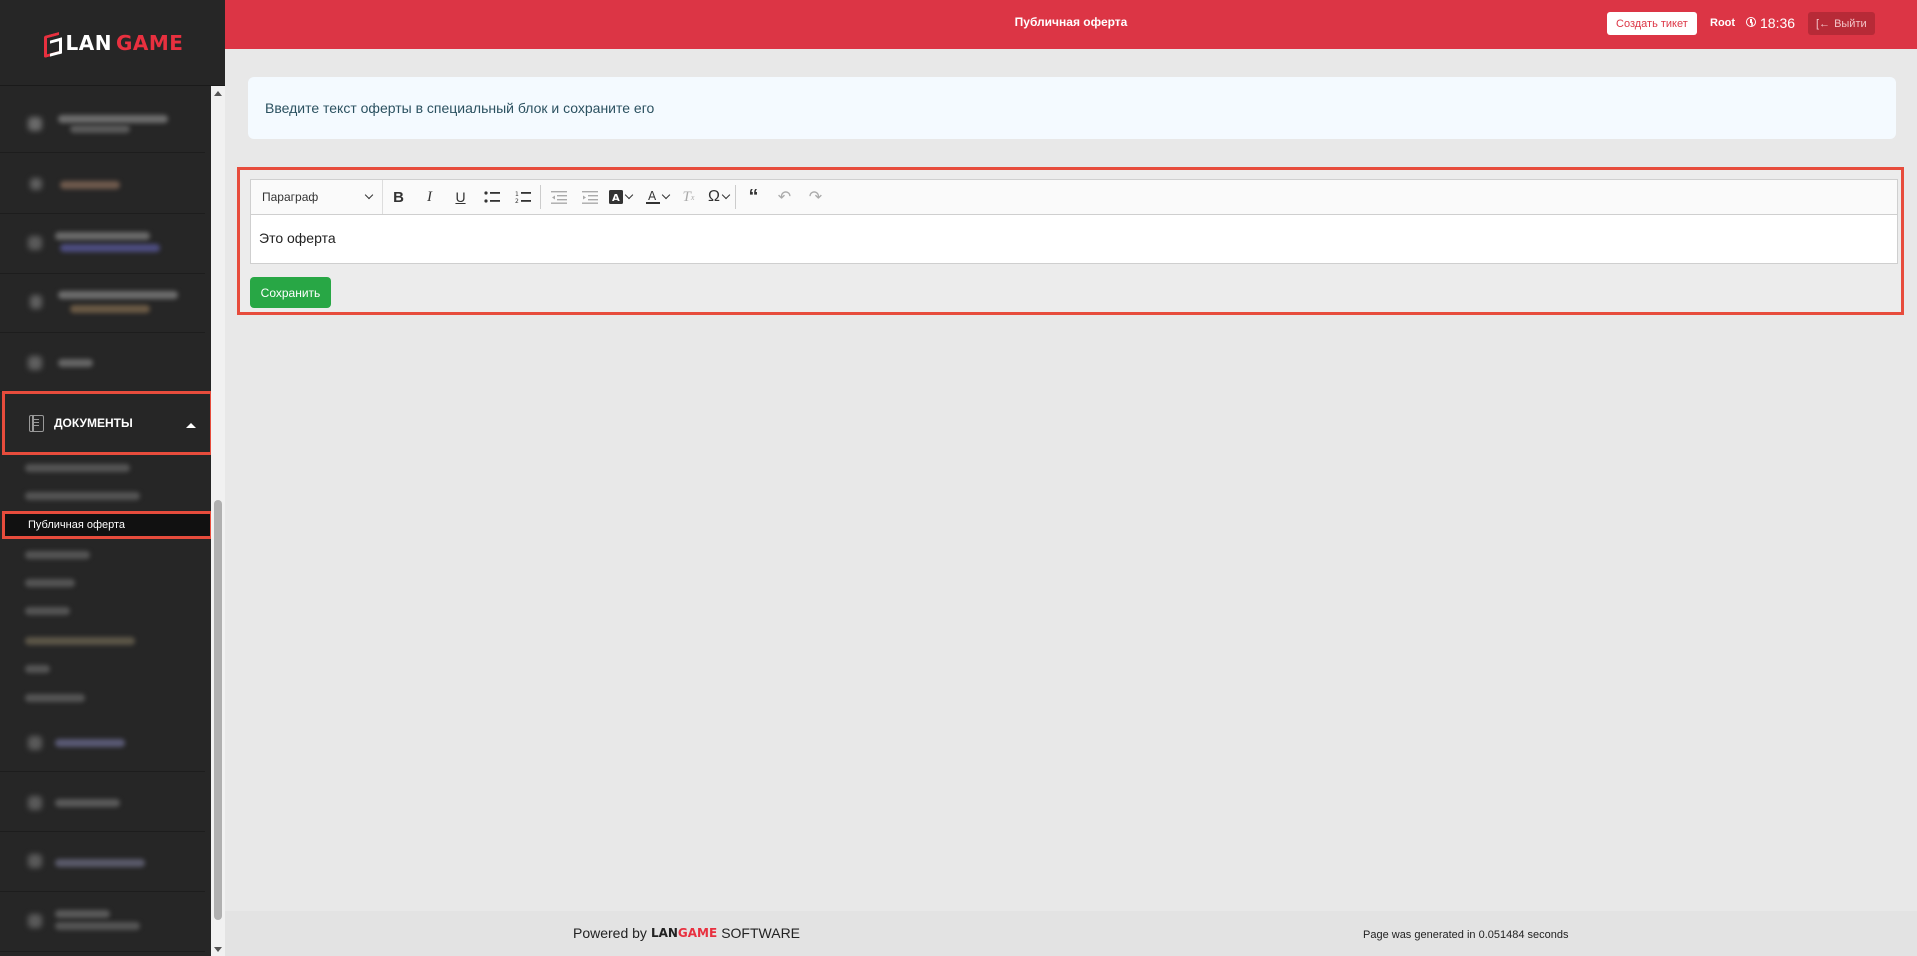 This screenshot has width=1917, height=956. Describe the element at coordinates (398, 197) in the screenshot. I see `bold-icon: B` at that location.